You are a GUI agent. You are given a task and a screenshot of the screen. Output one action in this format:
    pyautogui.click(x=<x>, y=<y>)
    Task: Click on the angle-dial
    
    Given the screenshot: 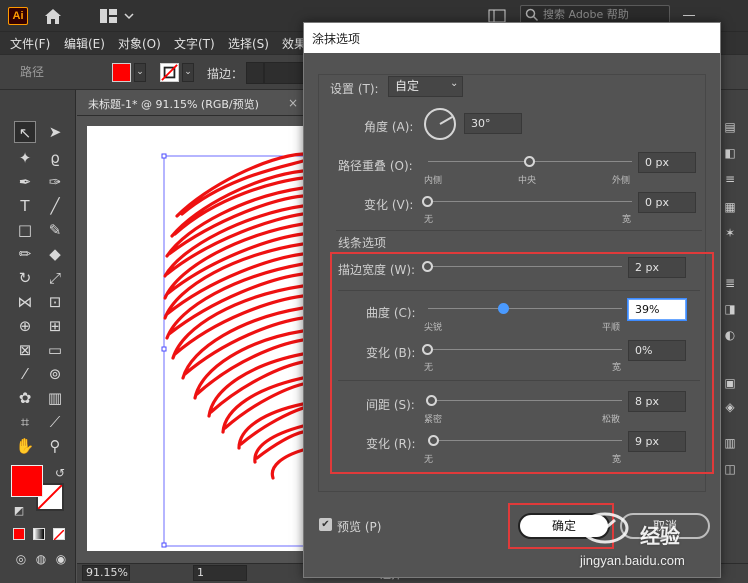 What is the action you would take?
    pyautogui.click(x=440, y=124)
    